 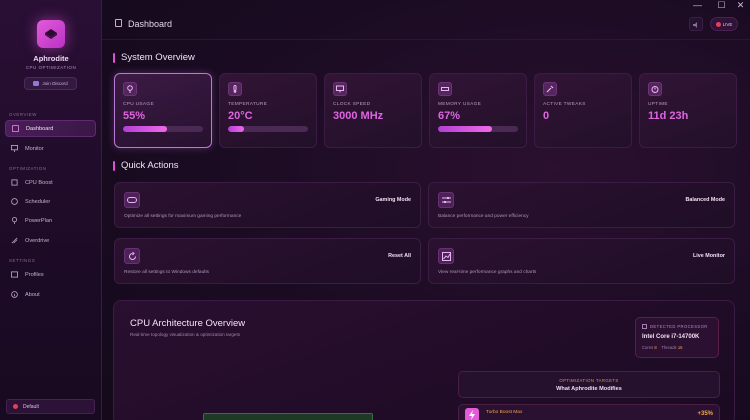 I want to click on sidebar-item-cpu-boost: CPU Boost, so click(x=50, y=182).